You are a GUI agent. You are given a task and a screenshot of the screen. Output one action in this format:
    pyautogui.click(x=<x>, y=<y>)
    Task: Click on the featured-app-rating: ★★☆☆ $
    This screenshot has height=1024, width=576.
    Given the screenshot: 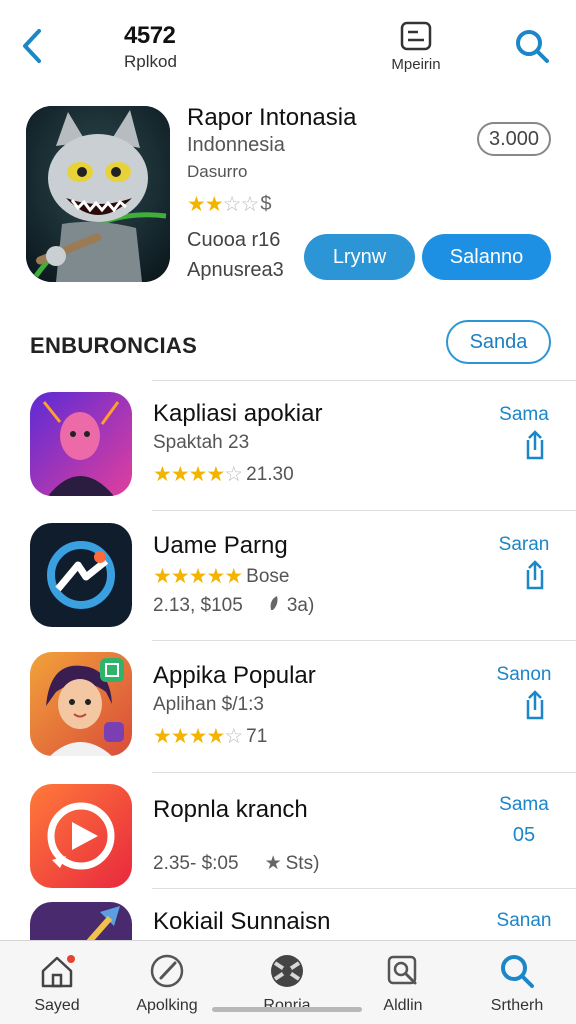 What is the action you would take?
    pyautogui.click(x=229, y=204)
    